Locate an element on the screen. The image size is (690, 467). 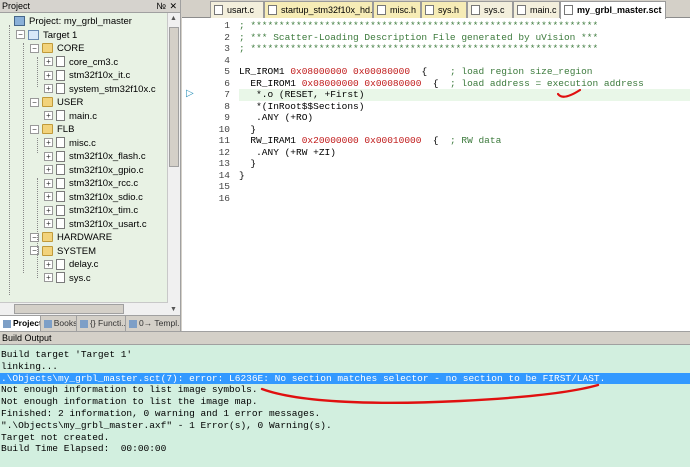
tree-item: − FLB is located at coordinates (52, 130).